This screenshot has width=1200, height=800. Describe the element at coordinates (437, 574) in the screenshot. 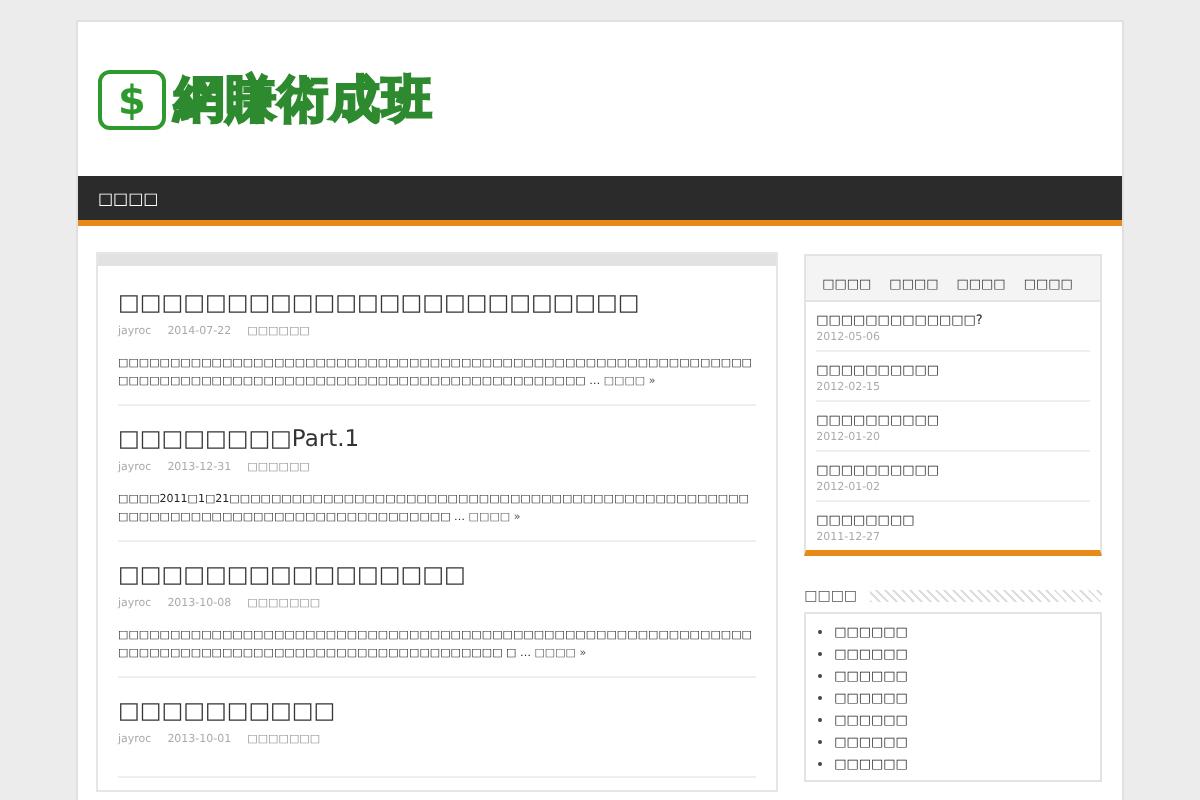

I see `post-title: □□□□□□□□□□□□□□□□` at that location.